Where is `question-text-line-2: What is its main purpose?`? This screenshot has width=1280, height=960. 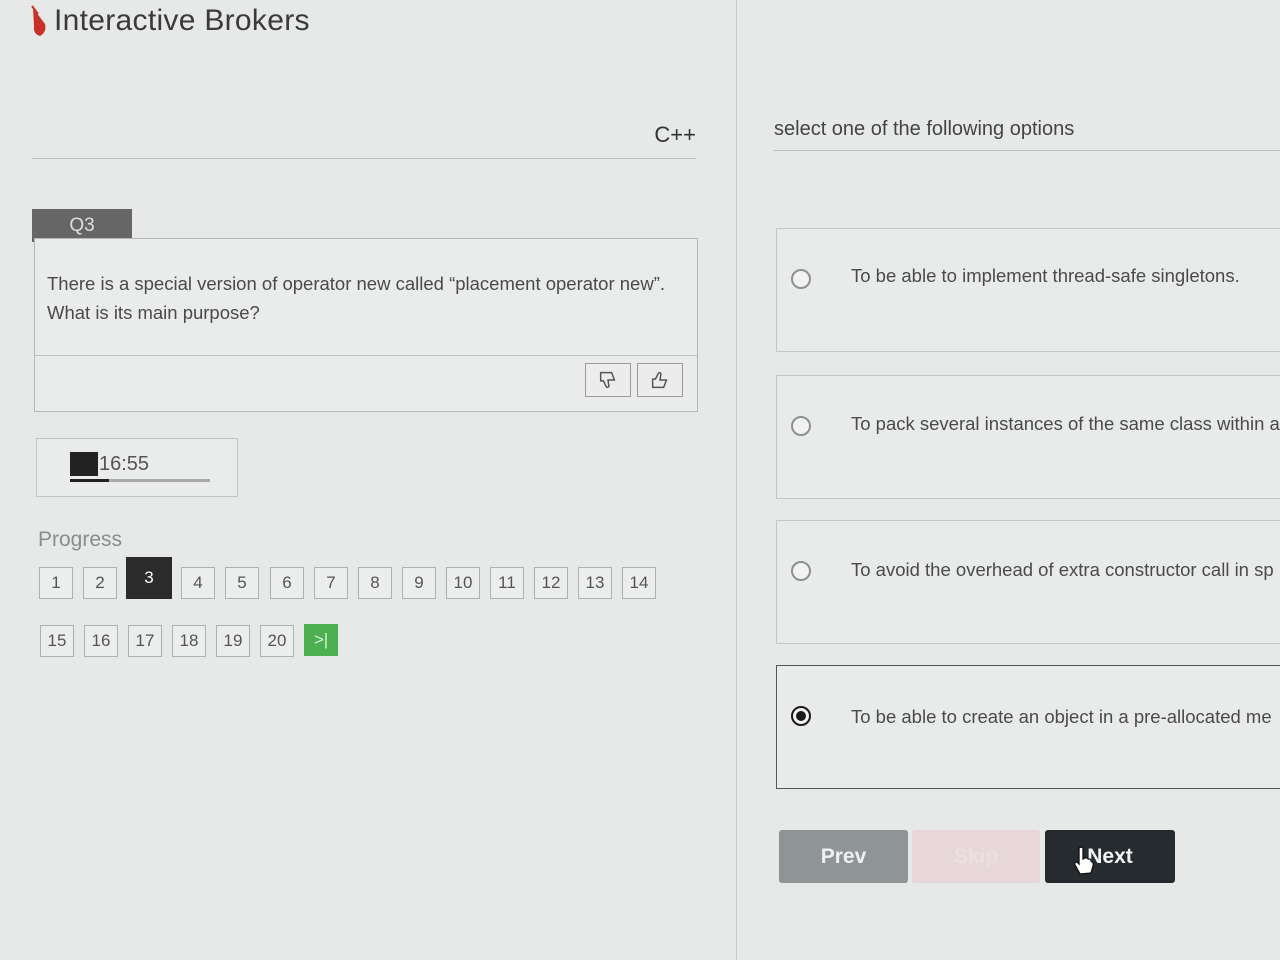 question-text-line-2: What is its main purpose? is located at coordinates (153, 312).